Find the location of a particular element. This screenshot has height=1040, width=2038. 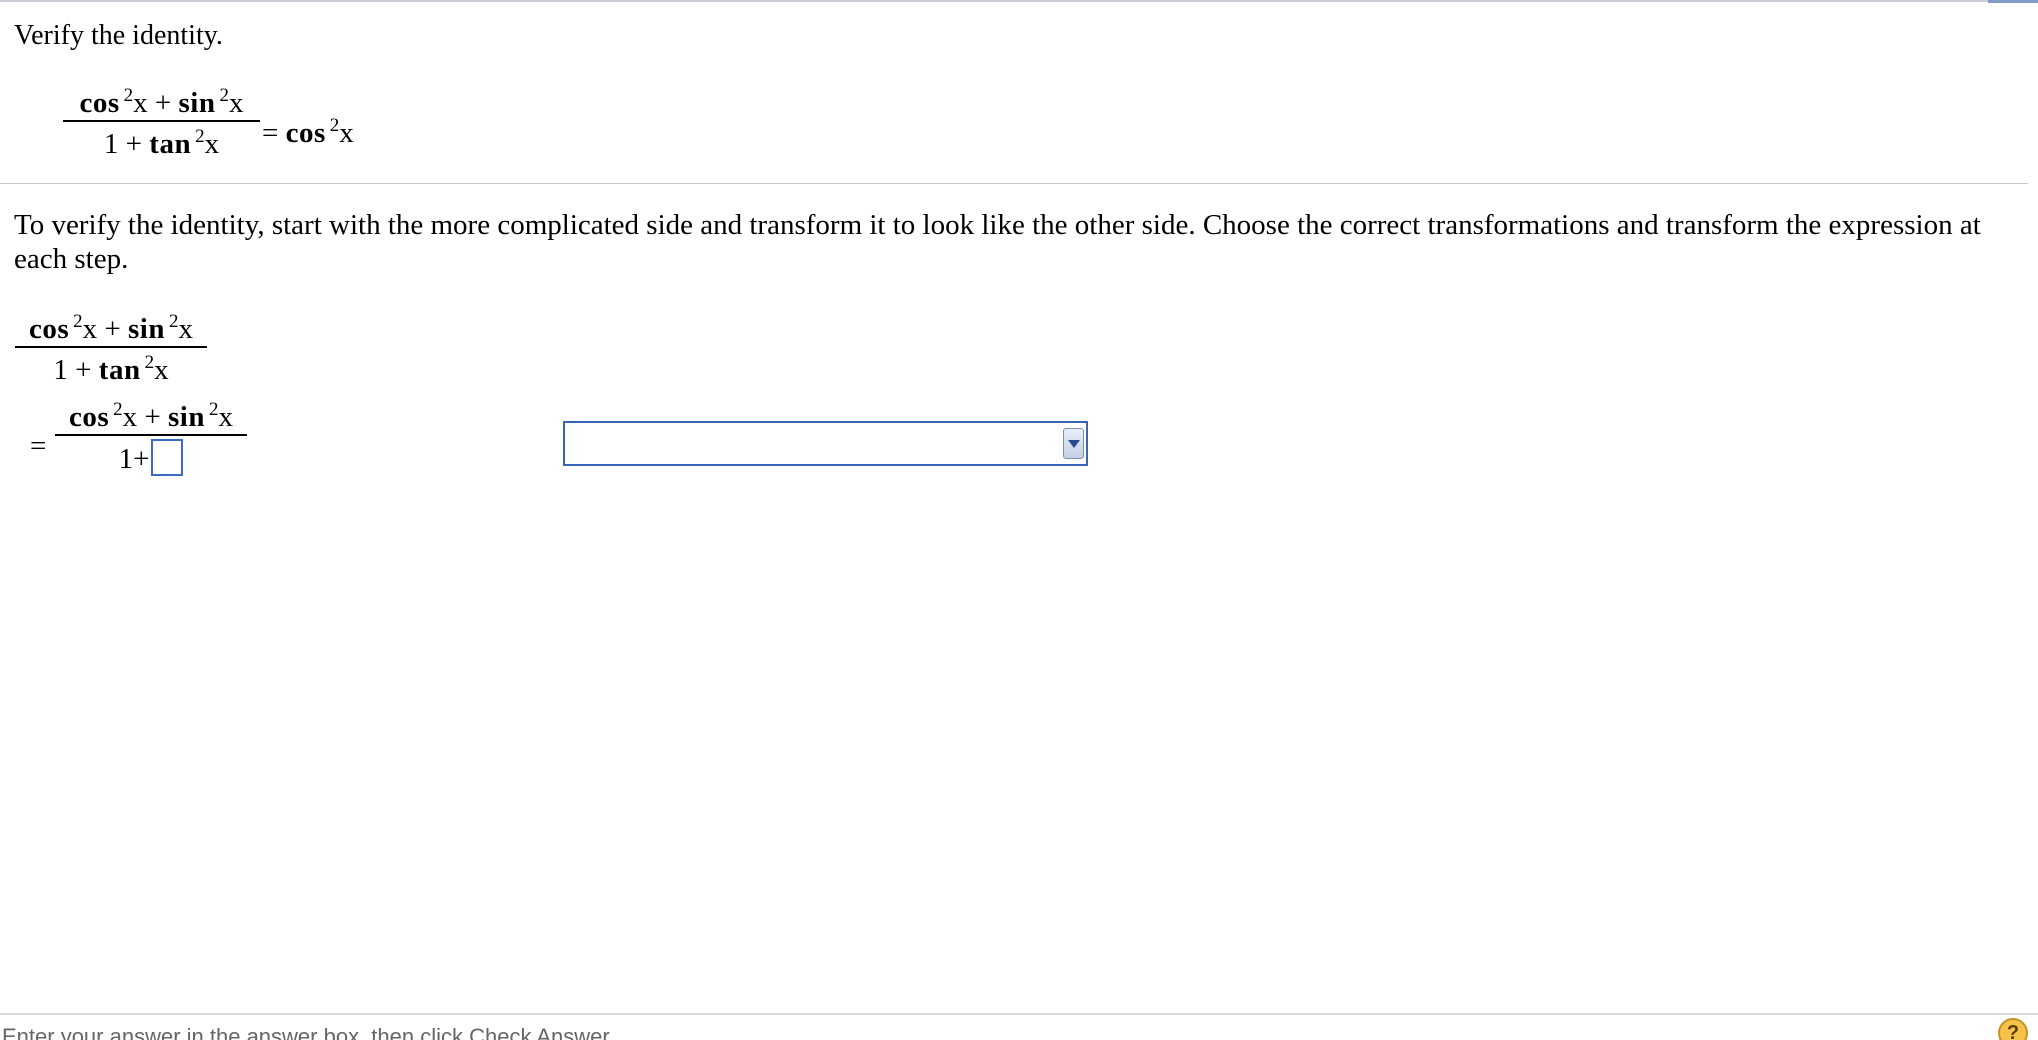

work-step1-numerator: cos 2x + sin 2x is located at coordinates (150, 416).